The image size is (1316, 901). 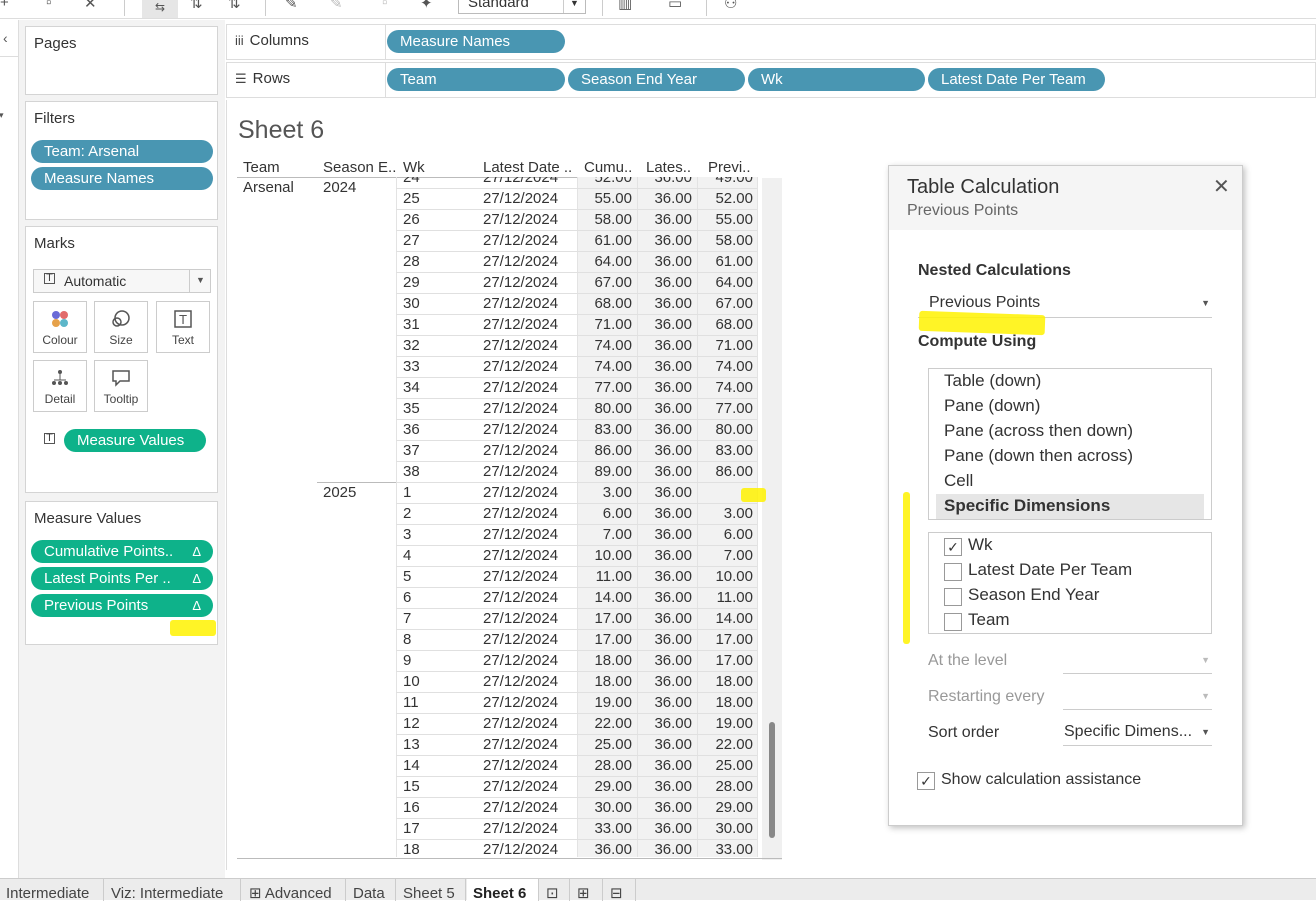 I want to click on sort-asc-icon: ⇅, so click(x=196, y=6).